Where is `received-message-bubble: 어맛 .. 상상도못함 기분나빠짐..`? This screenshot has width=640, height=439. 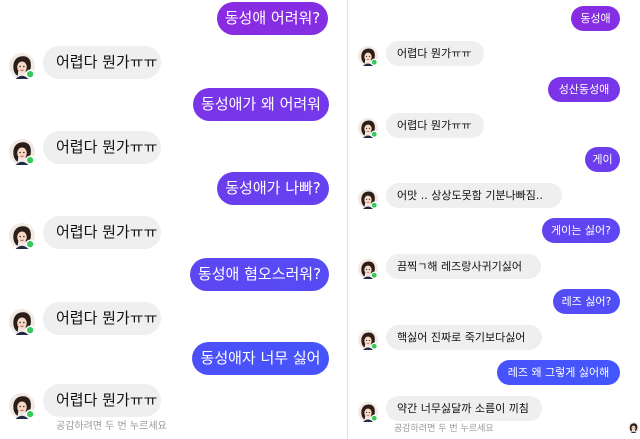
received-message-bubble: 어맛 .. 상상도못함 기분나빠짐.. is located at coordinates (474, 195).